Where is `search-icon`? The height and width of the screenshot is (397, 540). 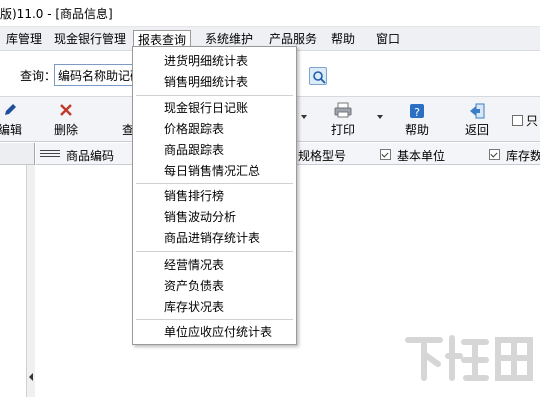 search-icon is located at coordinates (319, 77).